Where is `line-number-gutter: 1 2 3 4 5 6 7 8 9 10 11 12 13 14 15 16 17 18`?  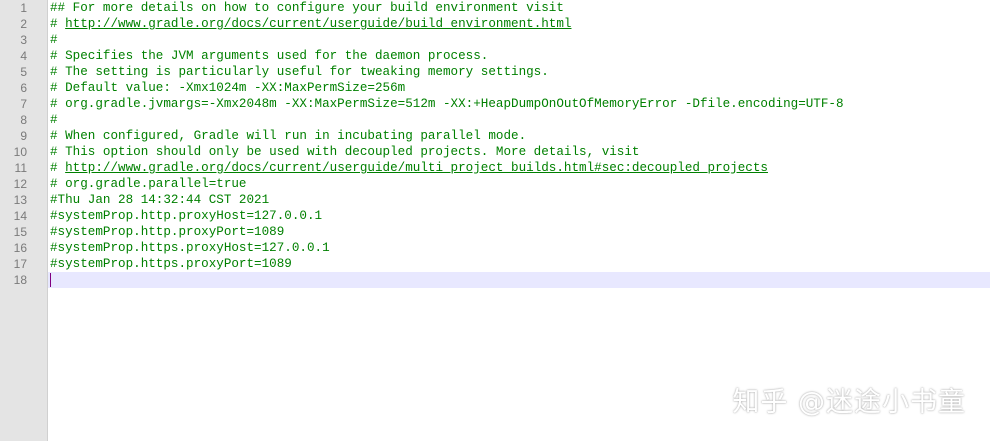 line-number-gutter: 1 2 3 4 5 6 7 8 9 10 11 12 13 14 15 16 17 18 is located at coordinates (24, 220).